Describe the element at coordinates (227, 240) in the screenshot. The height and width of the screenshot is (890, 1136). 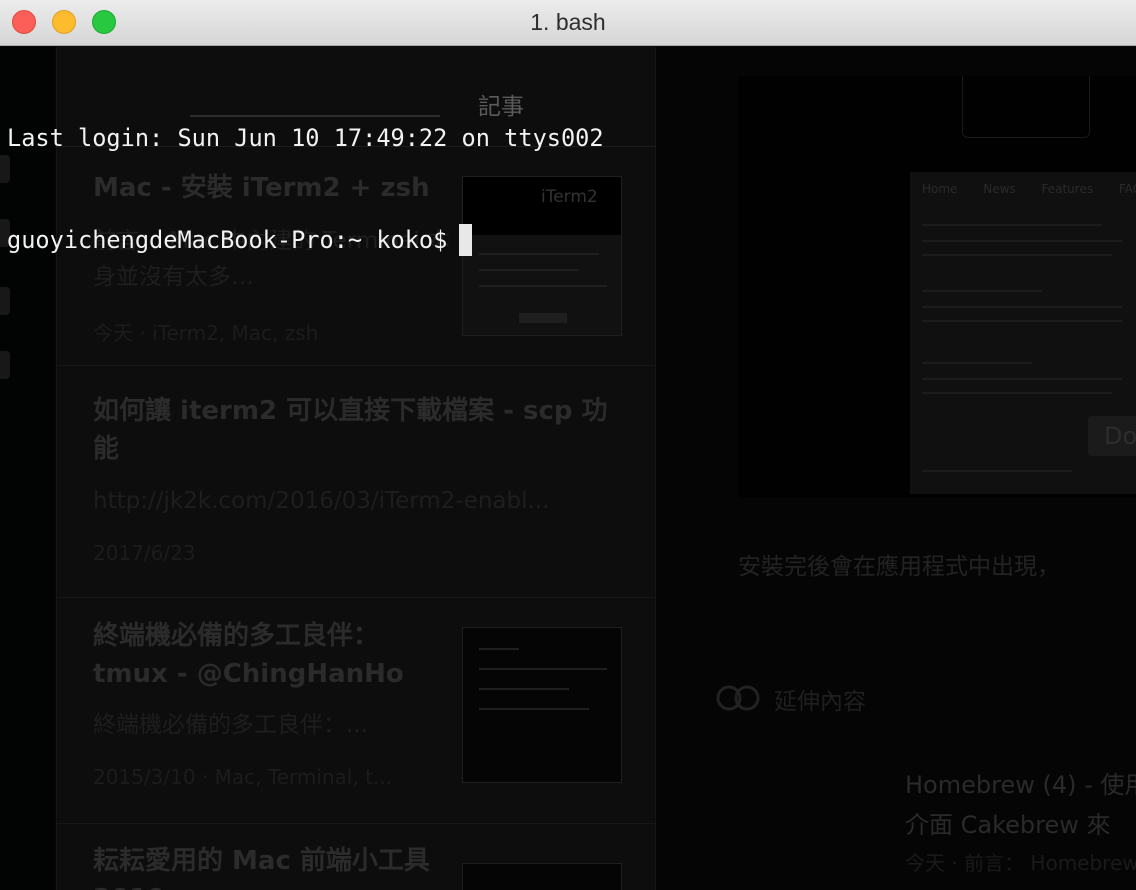
I see `shell-prompt: guoyichengdeMacBook-Pro:~ koko$` at that location.